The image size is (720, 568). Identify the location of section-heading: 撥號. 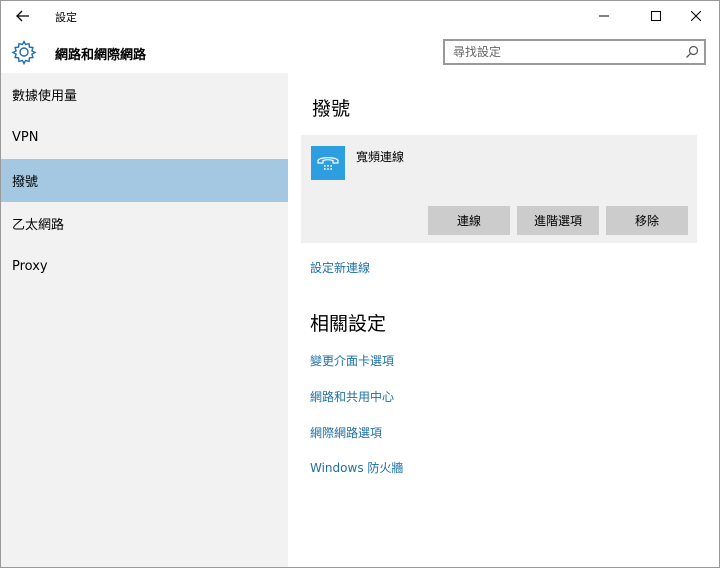
(331, 109).